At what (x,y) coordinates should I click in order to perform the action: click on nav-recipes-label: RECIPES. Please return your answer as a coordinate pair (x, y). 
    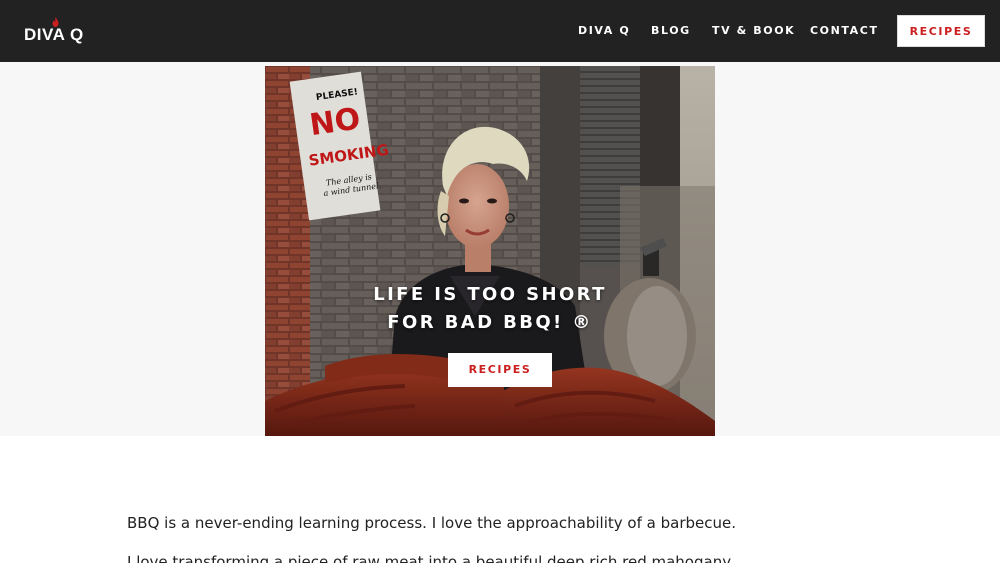
    Looking at the image, I should click on (941, 31).